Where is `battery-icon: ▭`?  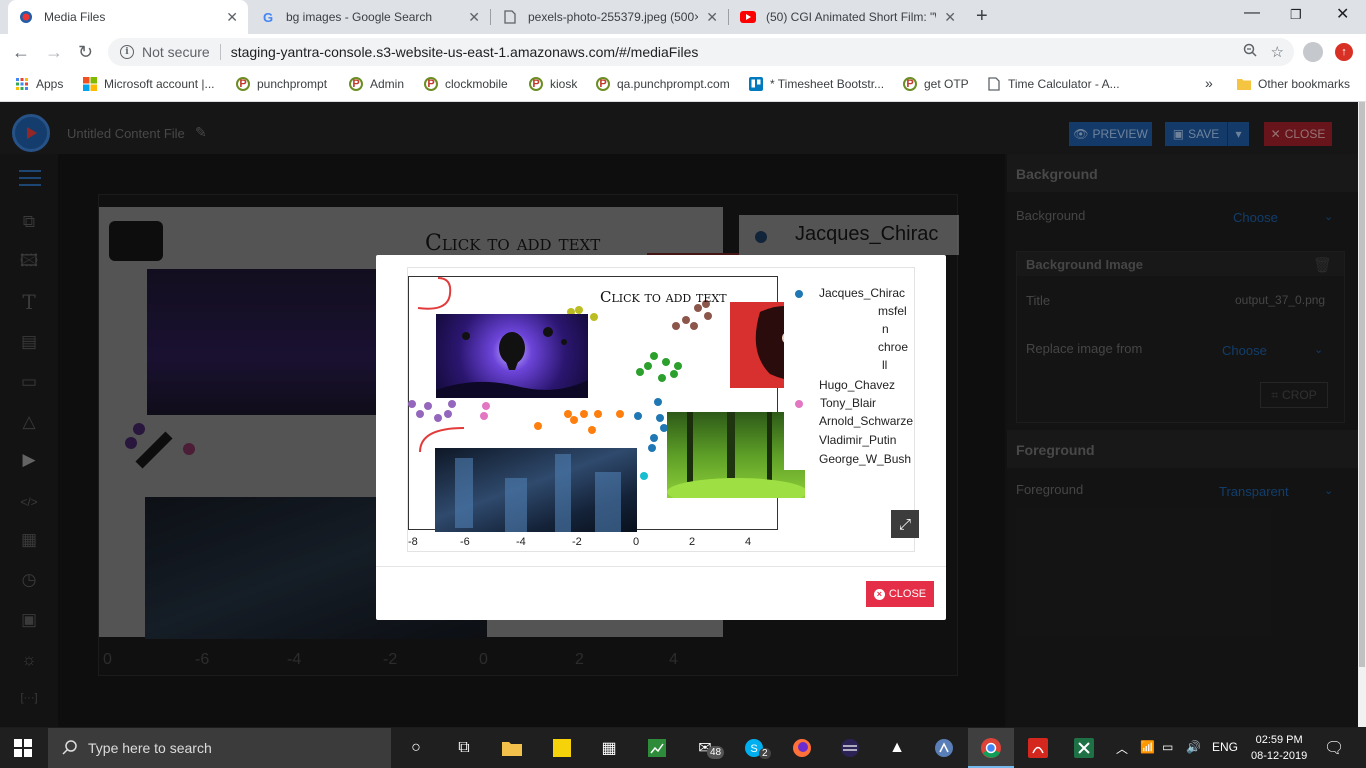 battery-icon: ▭ is located at coordinates (1167, 747).